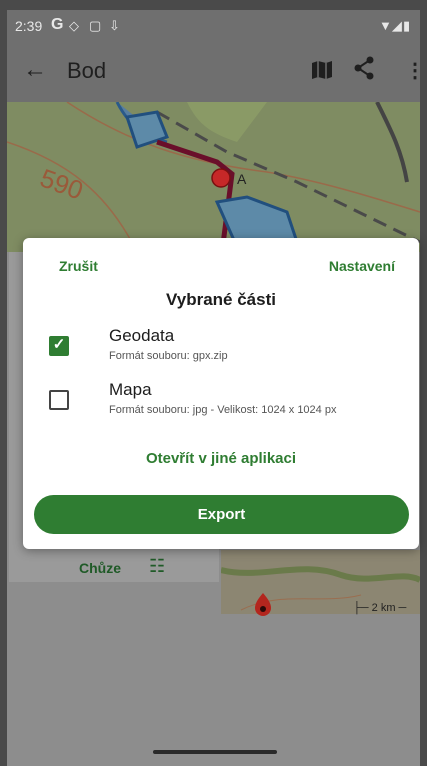  I want to click on google-icon: G, so click(57, 24).